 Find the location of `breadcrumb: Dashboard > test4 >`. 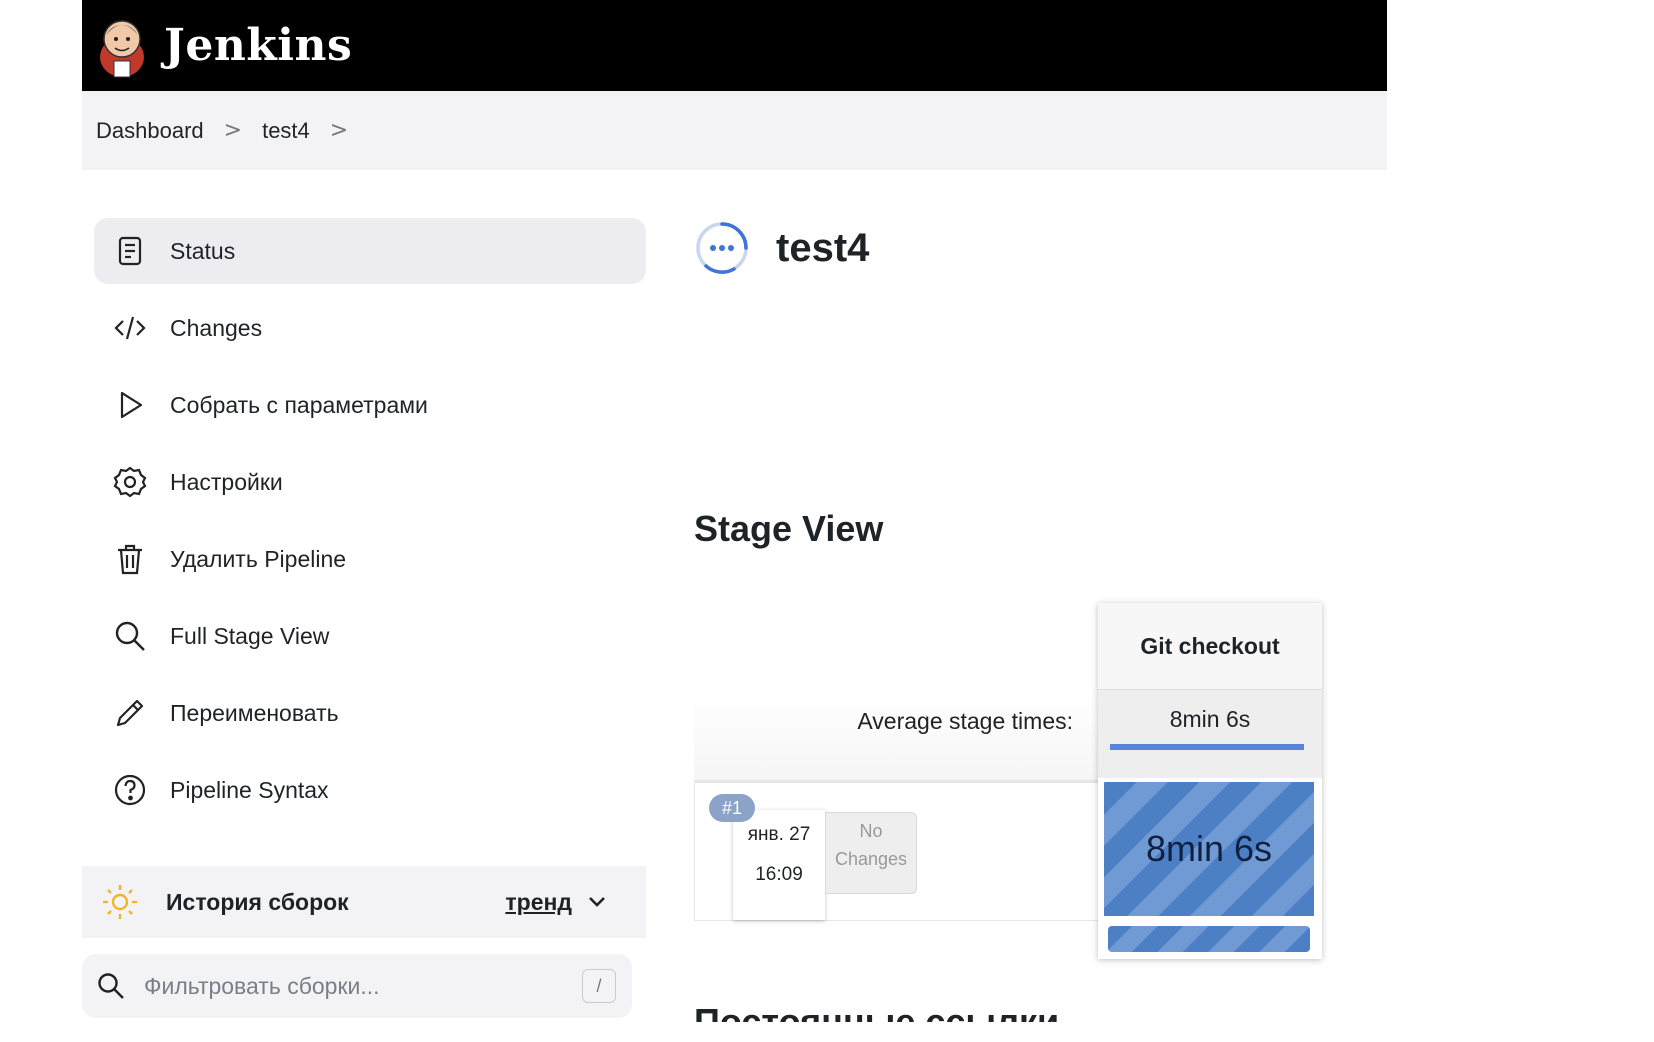

breadcrumb: Dashboard > test4 > is located at coordinates (734, 130).